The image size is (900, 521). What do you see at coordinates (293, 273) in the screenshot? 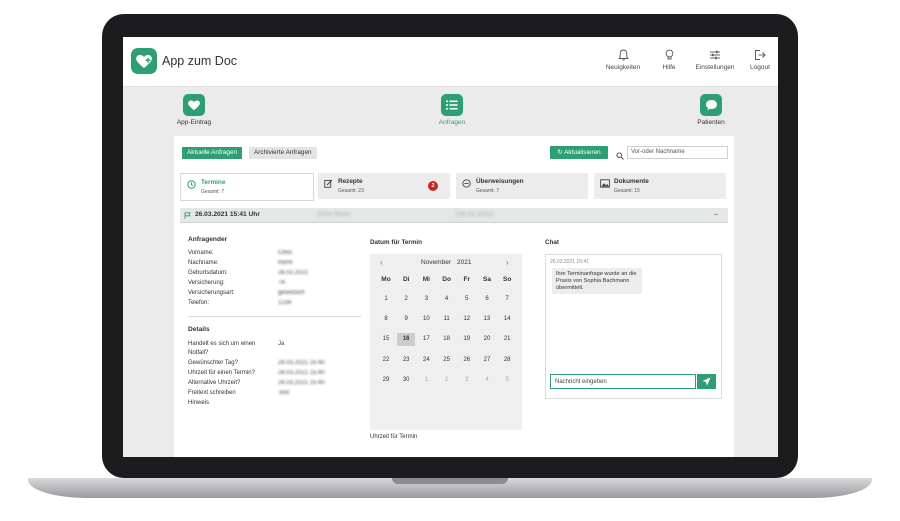
I see `field-value: 26.03.2021` at bounding box center [293, 273].